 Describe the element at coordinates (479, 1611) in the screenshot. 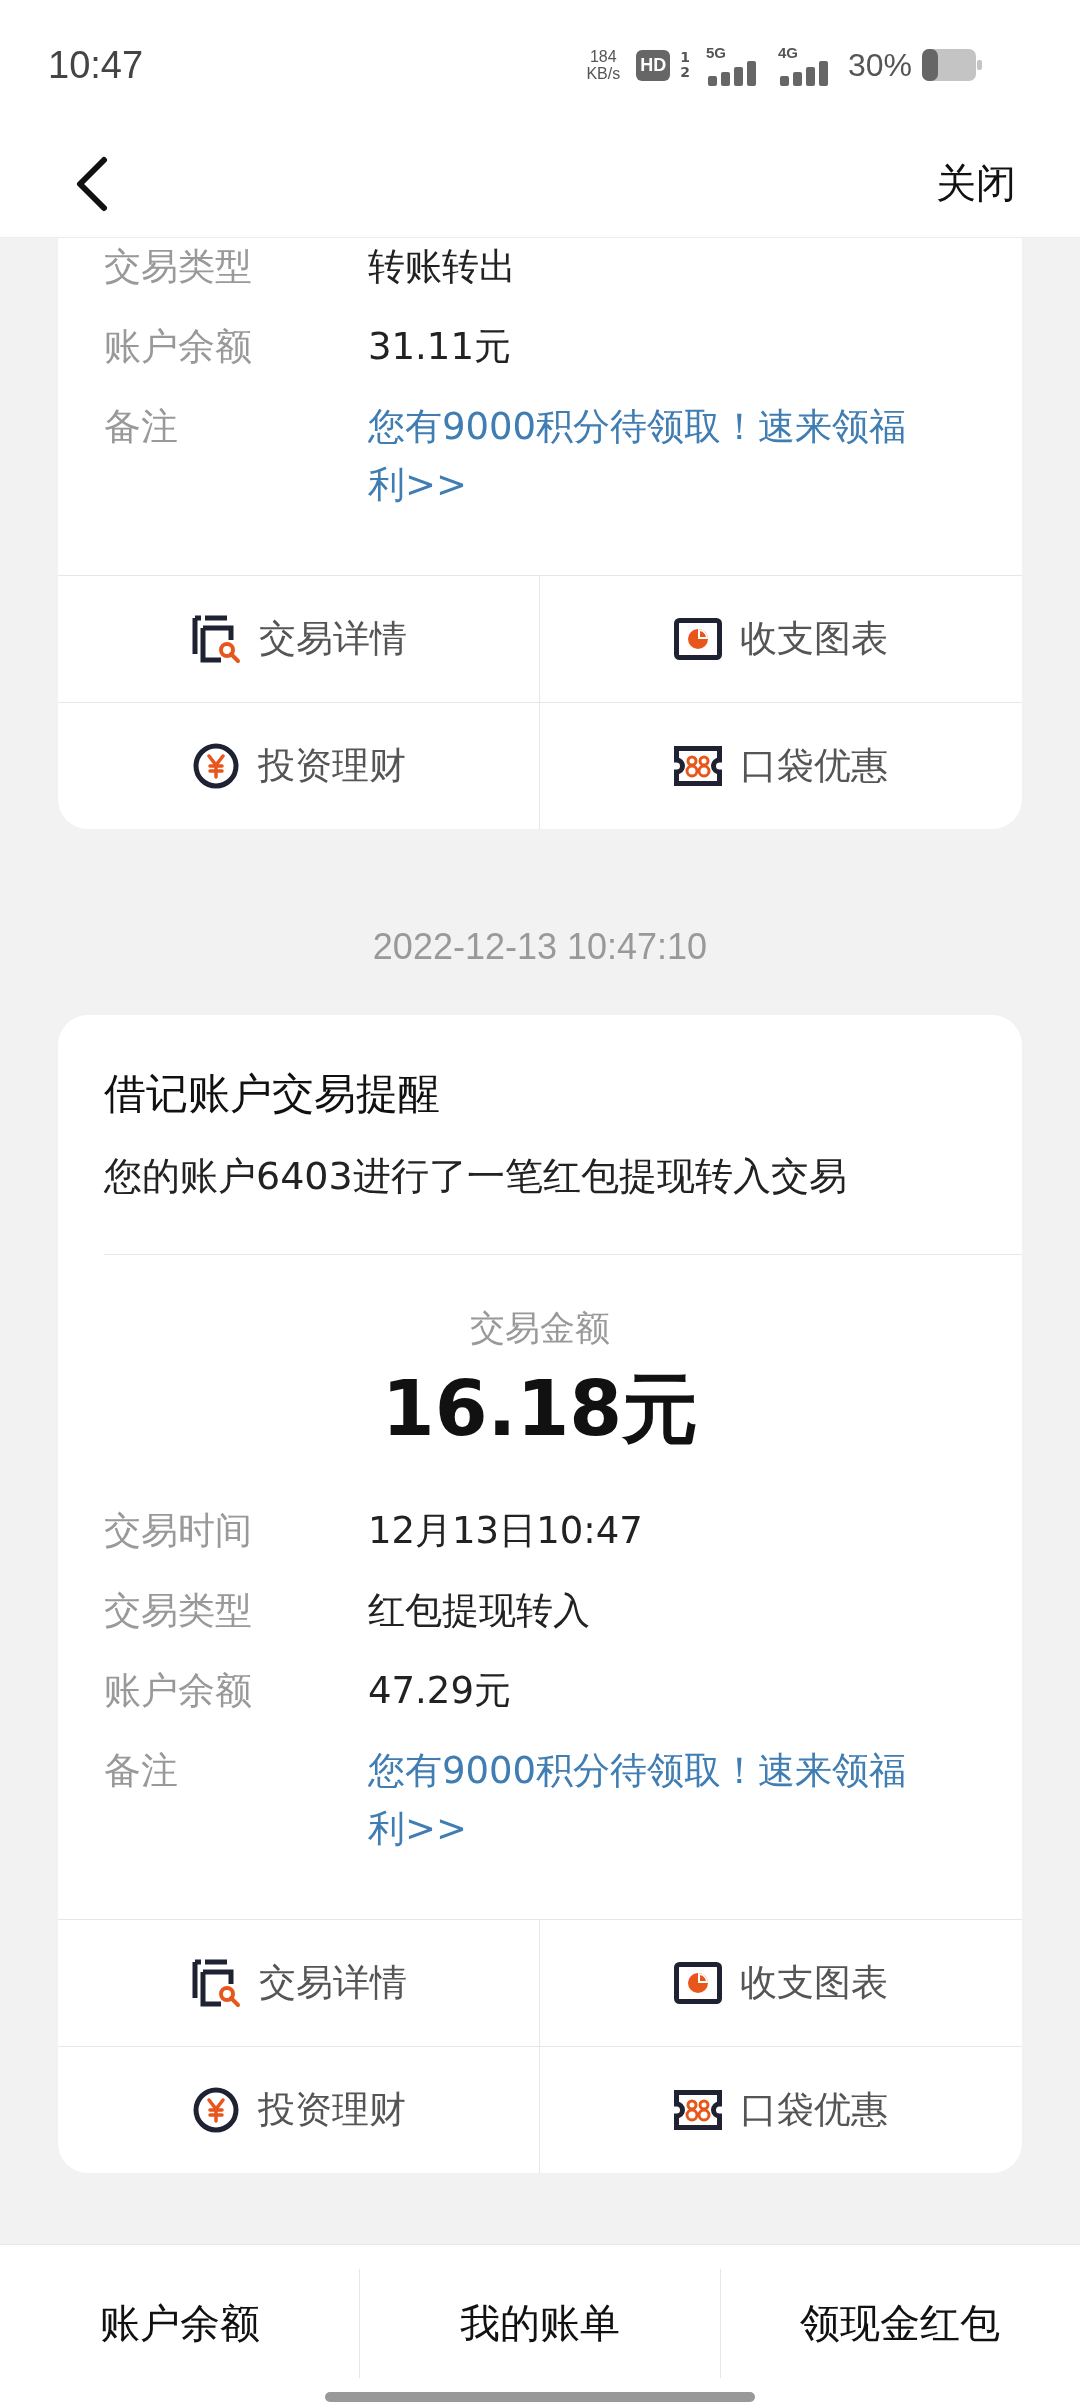

I see `field-value: 红包提现转入` at that location.